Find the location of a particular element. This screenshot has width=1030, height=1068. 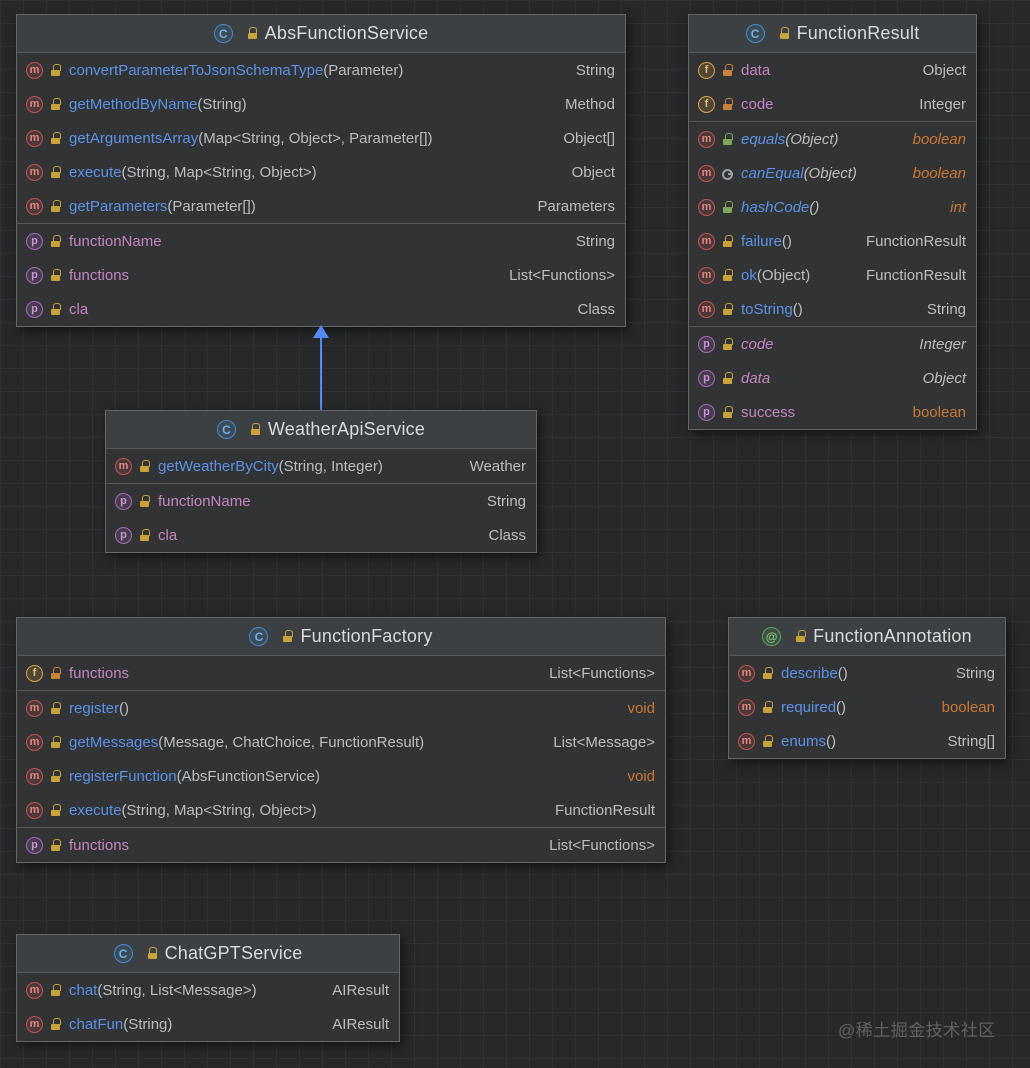

property-row: code Integer is located at coordinates (832, 344).